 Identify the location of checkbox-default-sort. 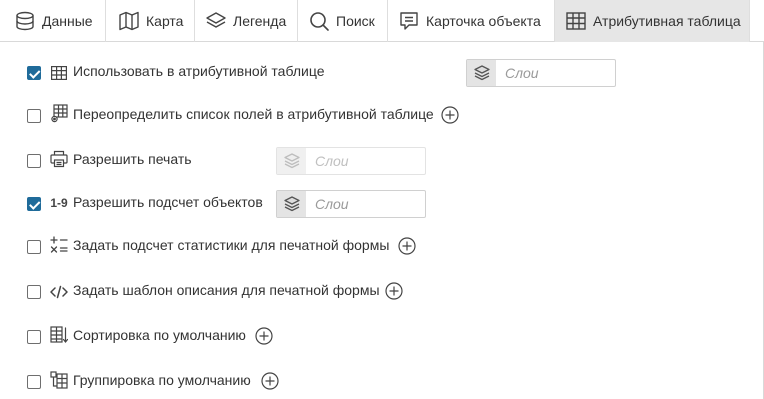
(34, 337).